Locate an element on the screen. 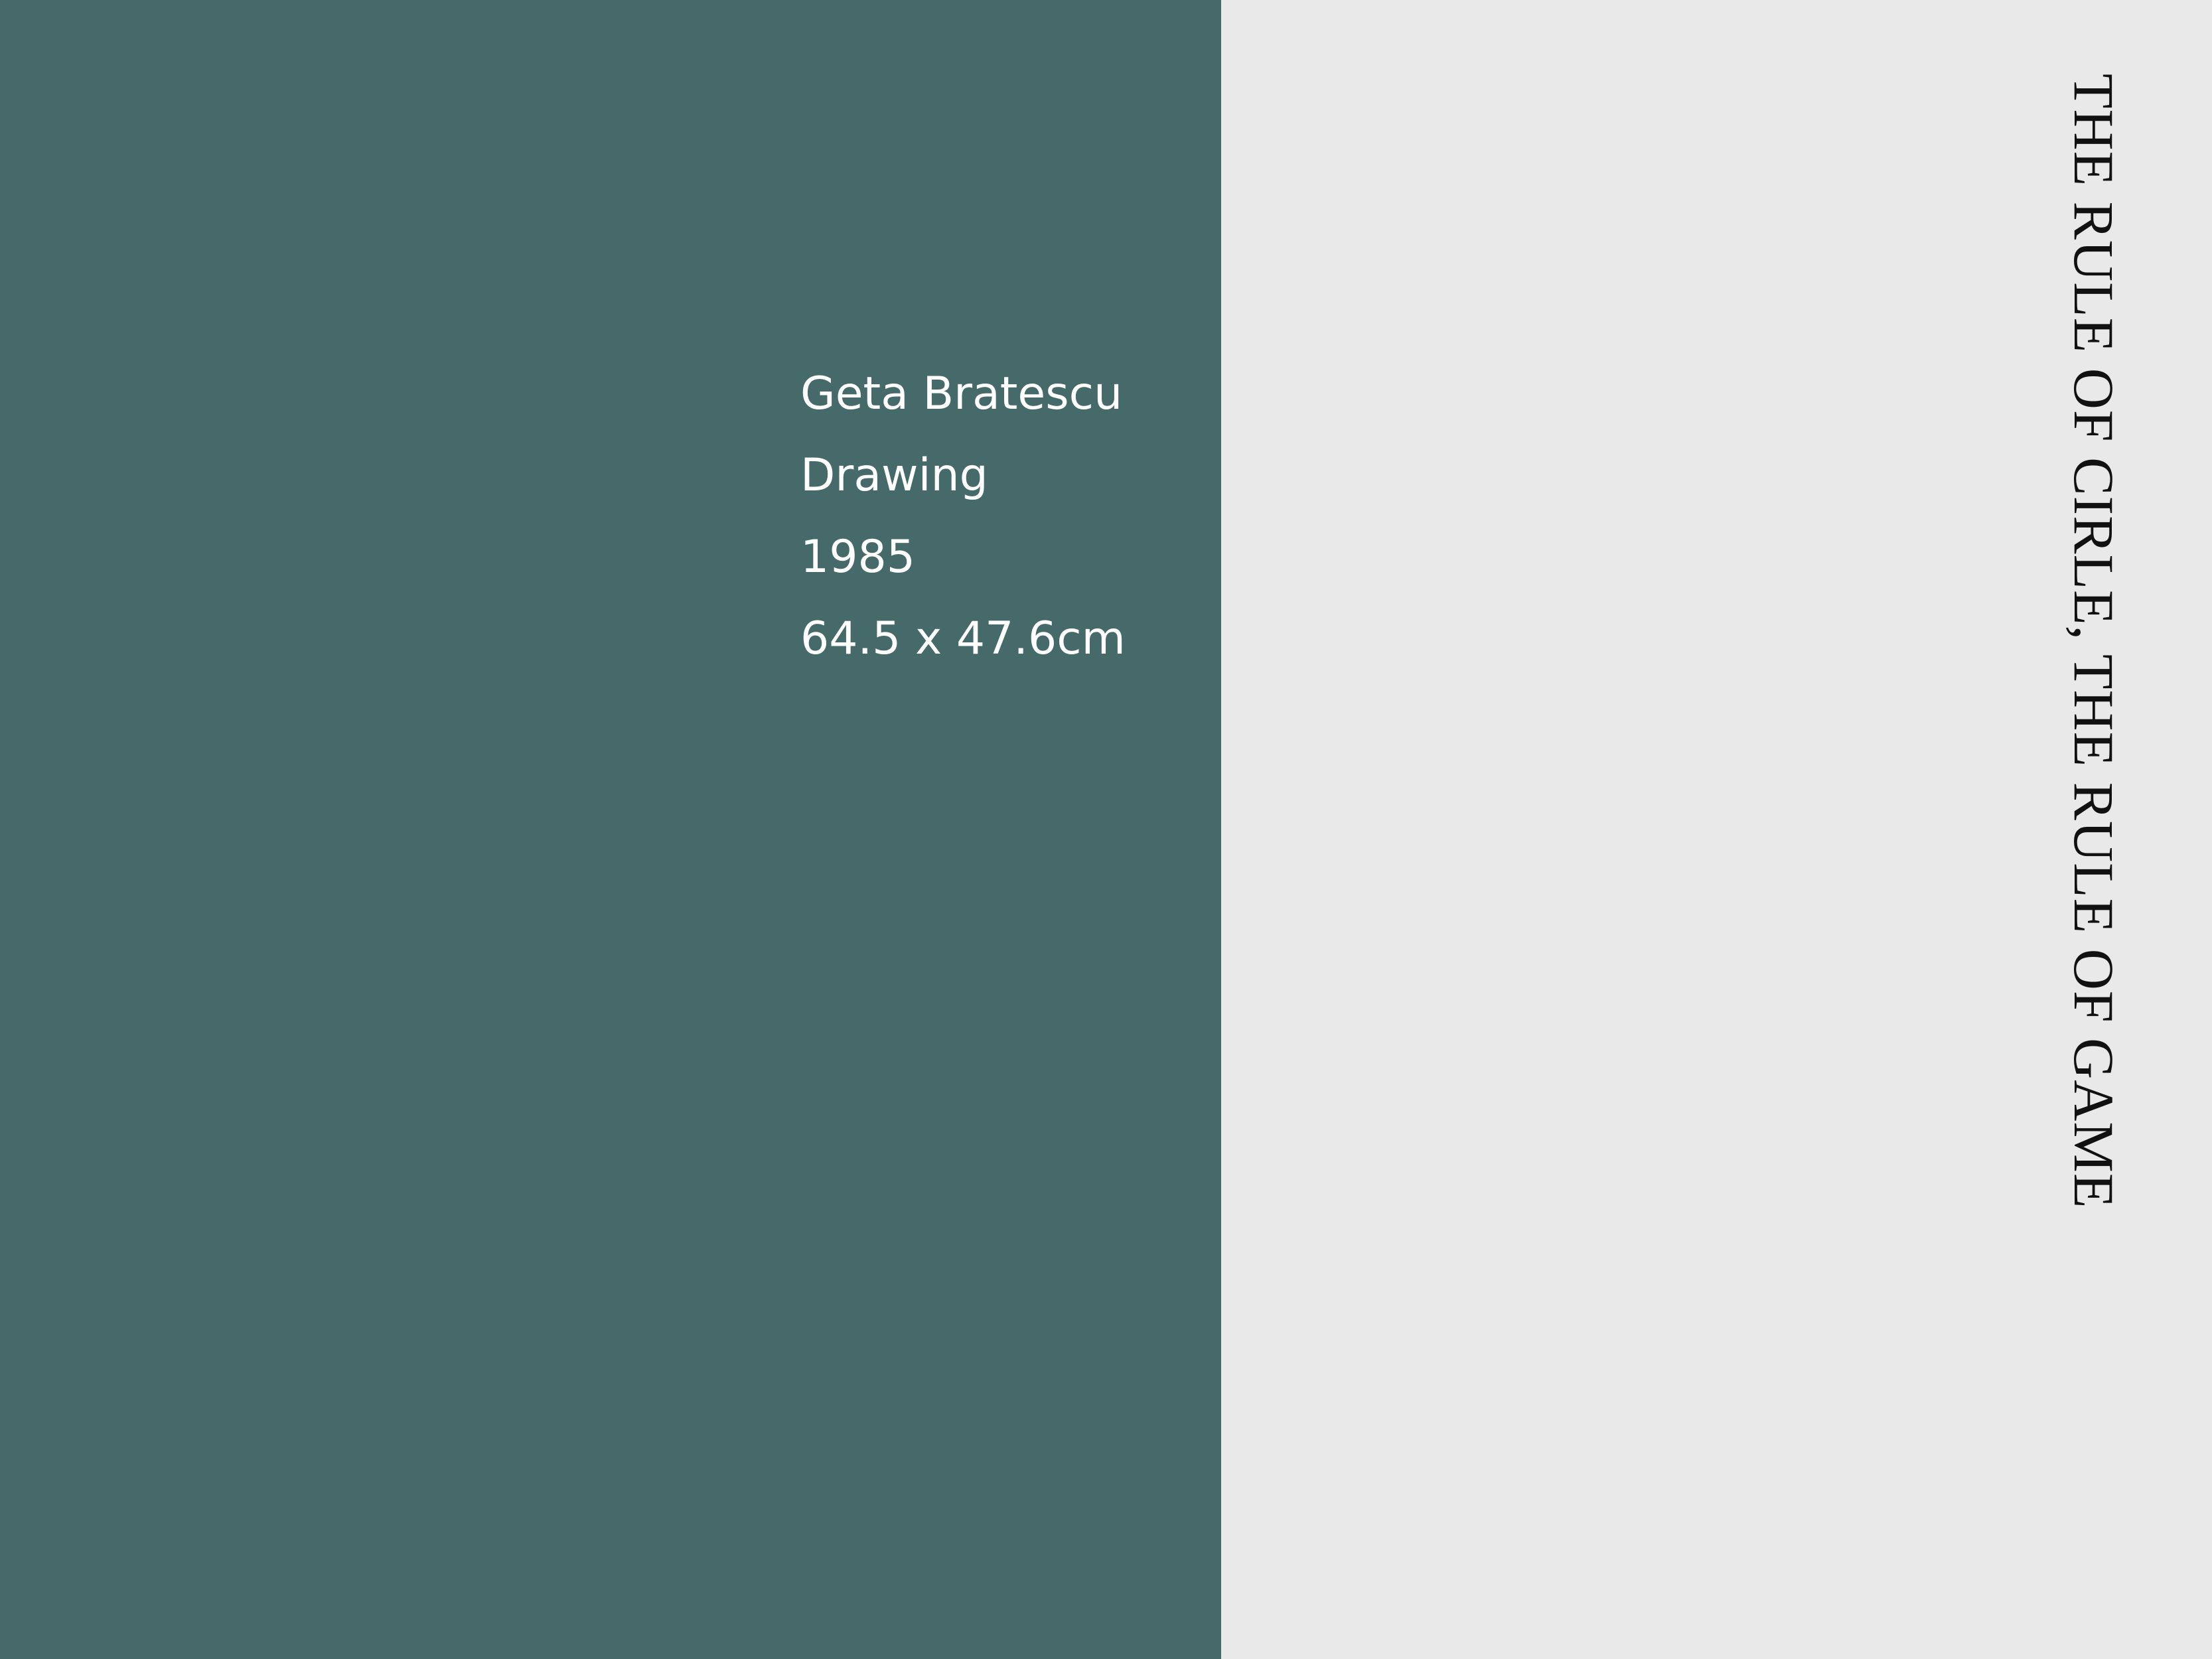 The width and height of the screenshot is (2212, 1659). artist-name: Geta Bratescu is located at coordinates (962, 394).